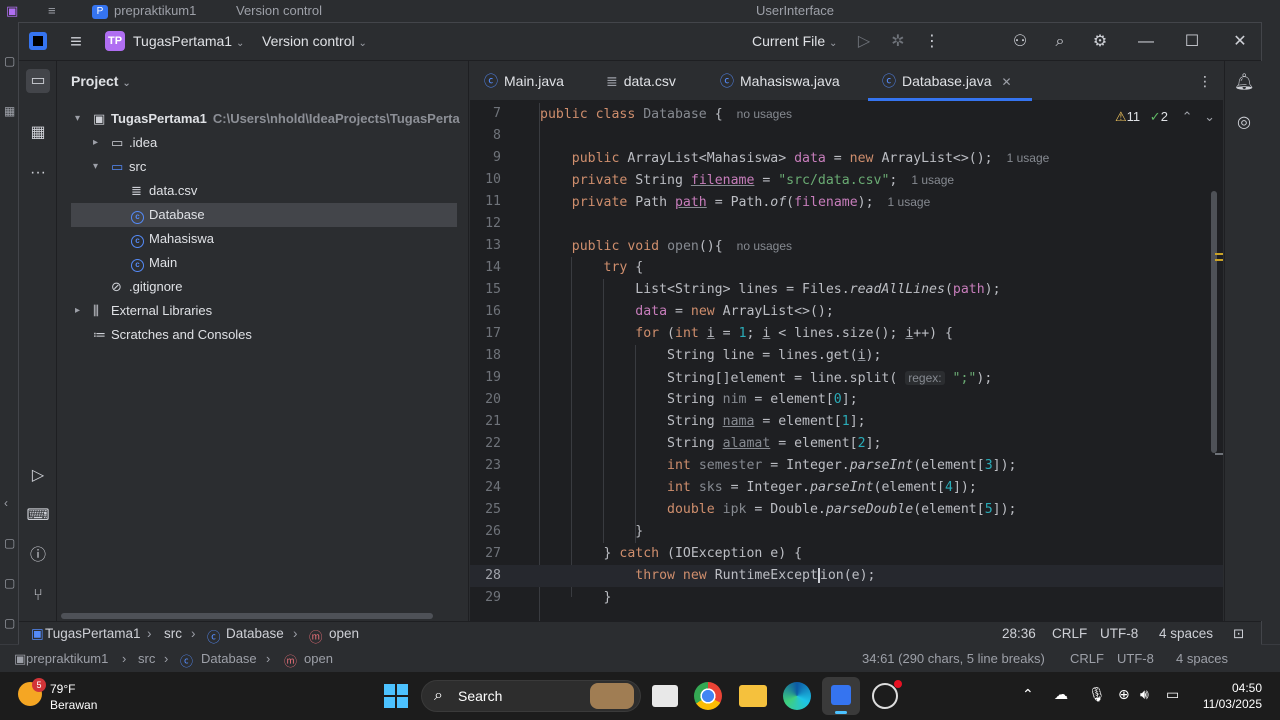 This screenshot has height=720, width=1280. What do you see at coordinates (101, 81) in the screenshot?
I see `project-panel-title: Project ⌄` at bounding box center [101, 81].